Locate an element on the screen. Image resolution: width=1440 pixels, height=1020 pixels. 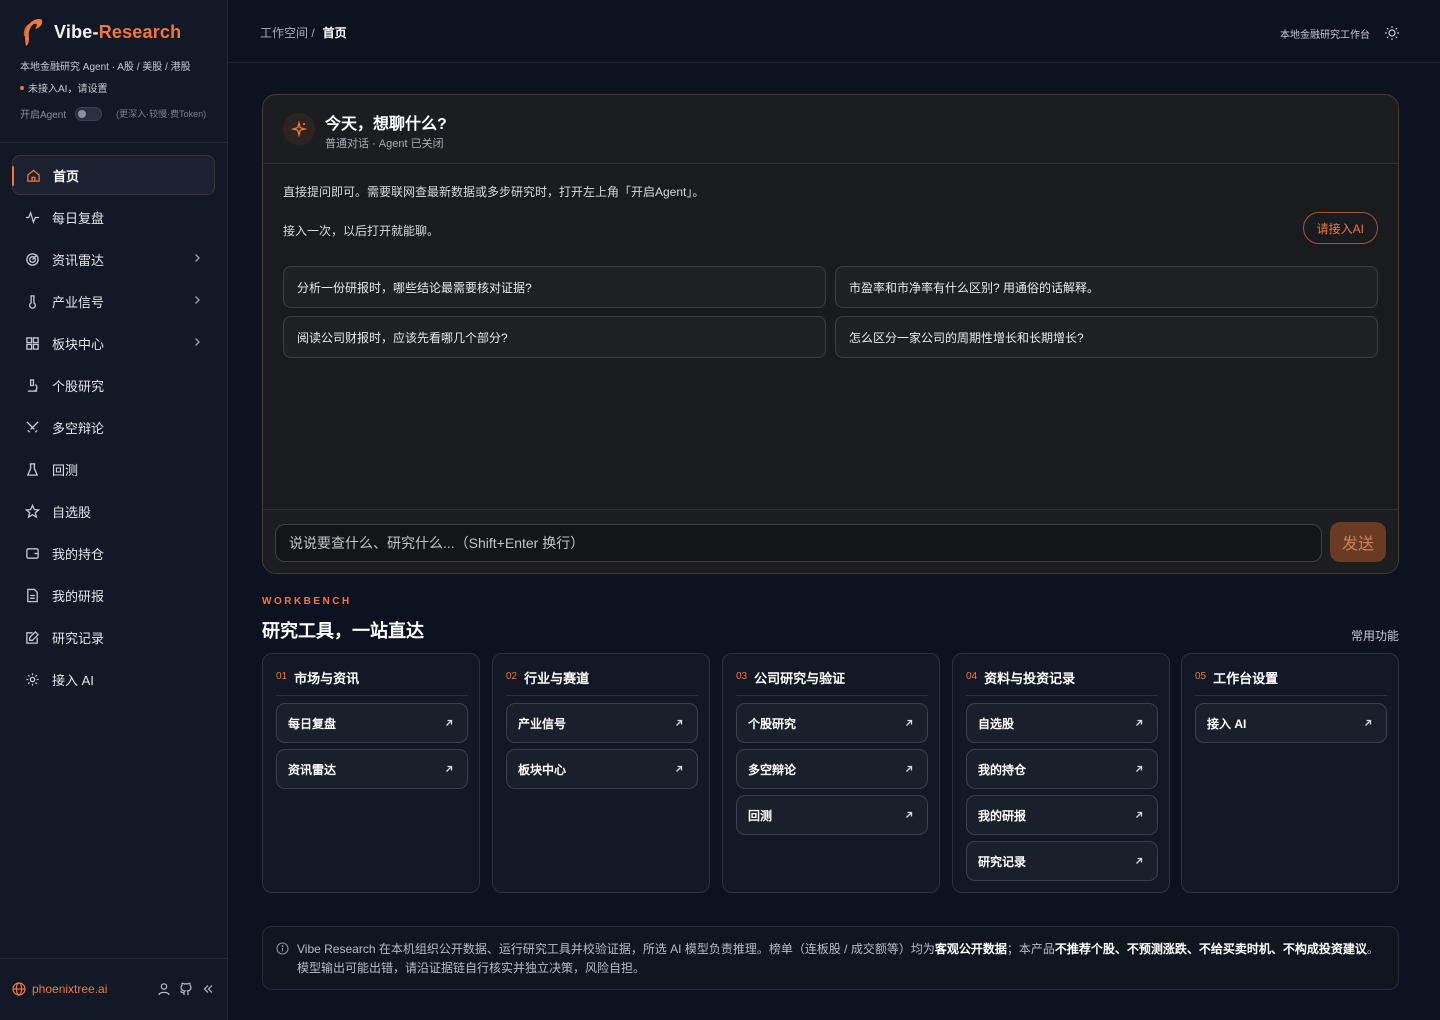
grid-icon is located at coordinates (32, 343).